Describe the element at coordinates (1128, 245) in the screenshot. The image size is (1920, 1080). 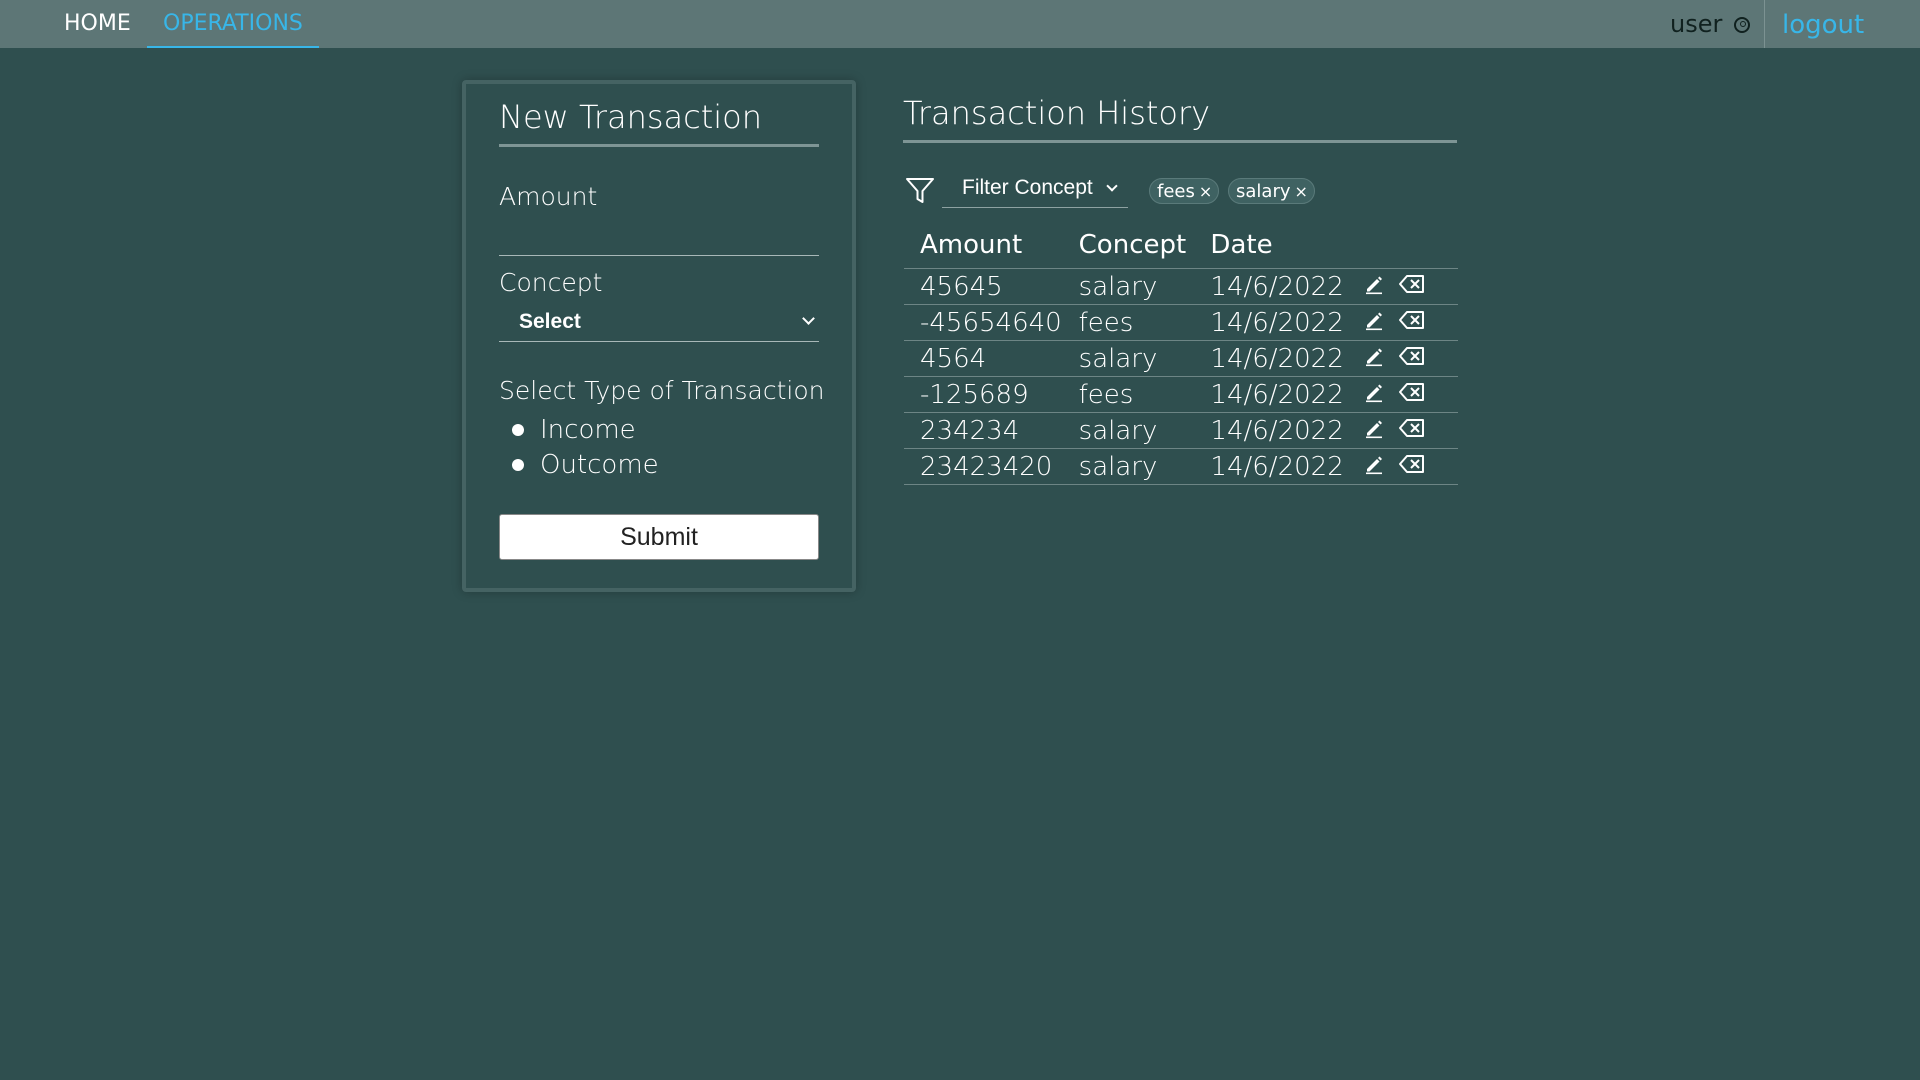
I see `column-header-concept: Concept` at that location.